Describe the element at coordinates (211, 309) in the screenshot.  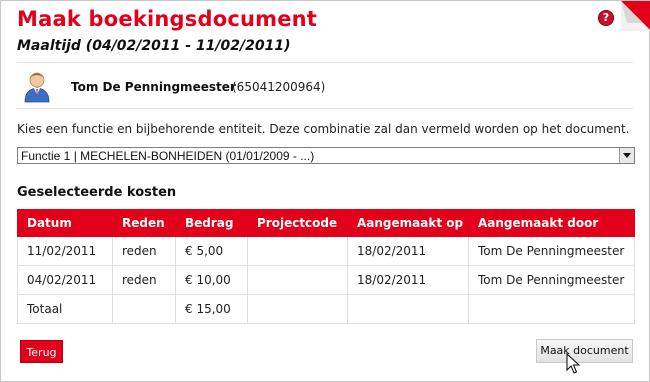
I see `table-cell: € 15,00` at that location.